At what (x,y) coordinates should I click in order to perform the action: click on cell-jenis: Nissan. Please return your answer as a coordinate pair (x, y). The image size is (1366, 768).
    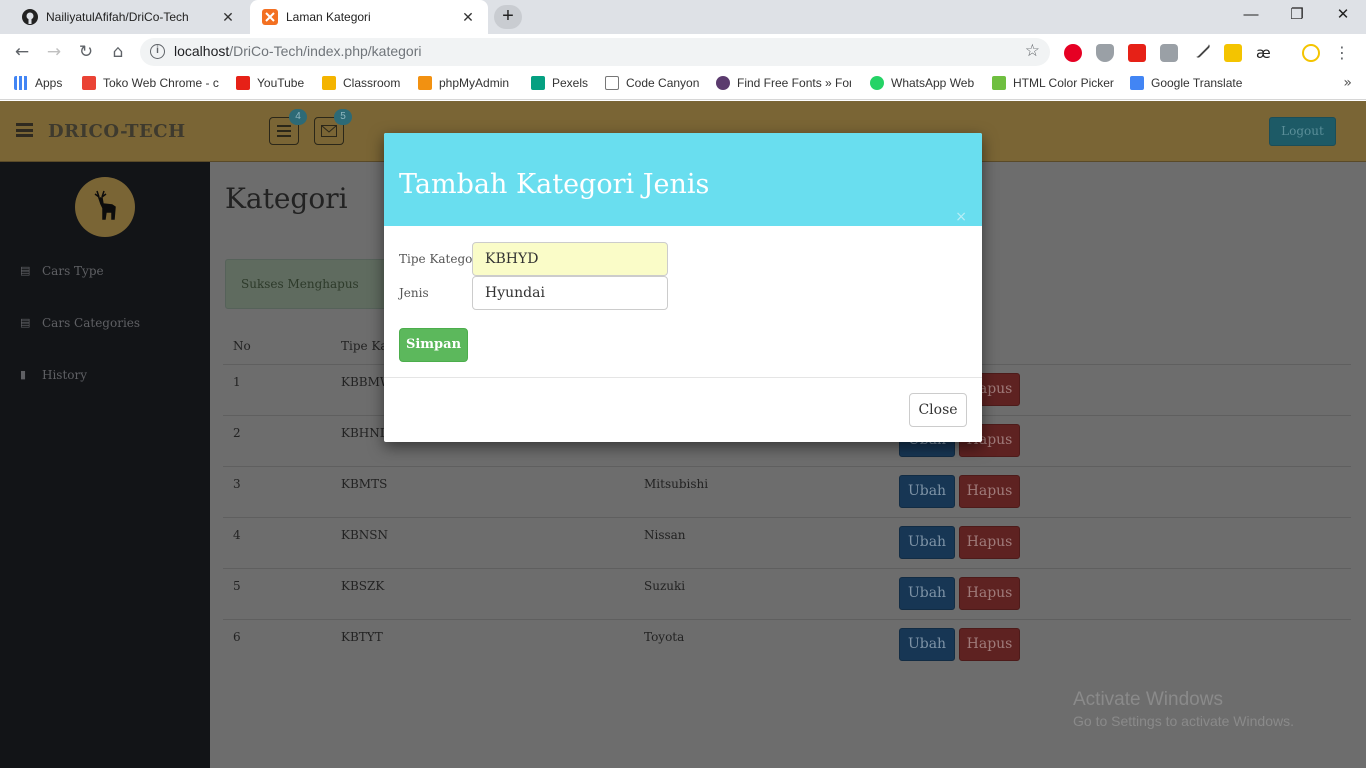
    Looking at the image, I should click on (665, 535).